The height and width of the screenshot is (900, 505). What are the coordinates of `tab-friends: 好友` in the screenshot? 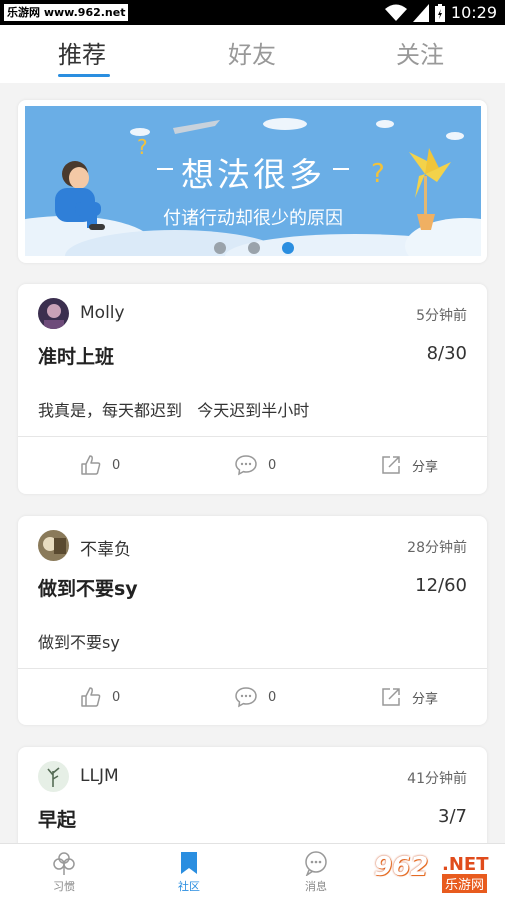 It's located at (252, 52).